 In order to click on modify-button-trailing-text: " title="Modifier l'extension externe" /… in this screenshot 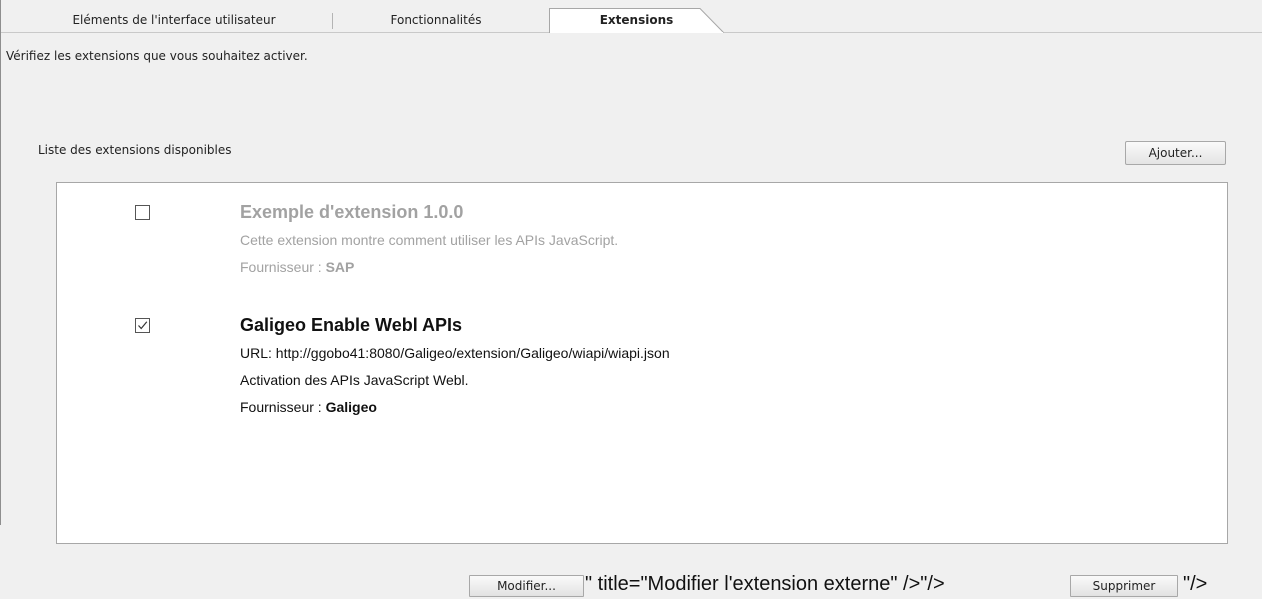, I will do `click(765, 584)`.